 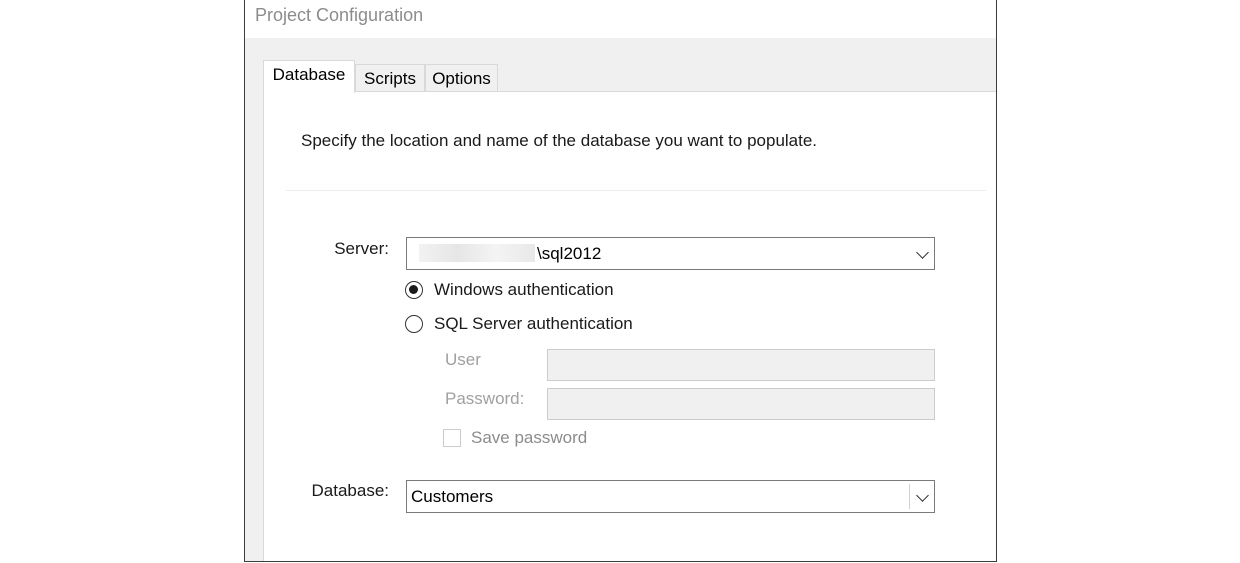 What do you see at coordinates (741, 365) in the screenshot?
I see `user-input` at bounding box center [741, 365].